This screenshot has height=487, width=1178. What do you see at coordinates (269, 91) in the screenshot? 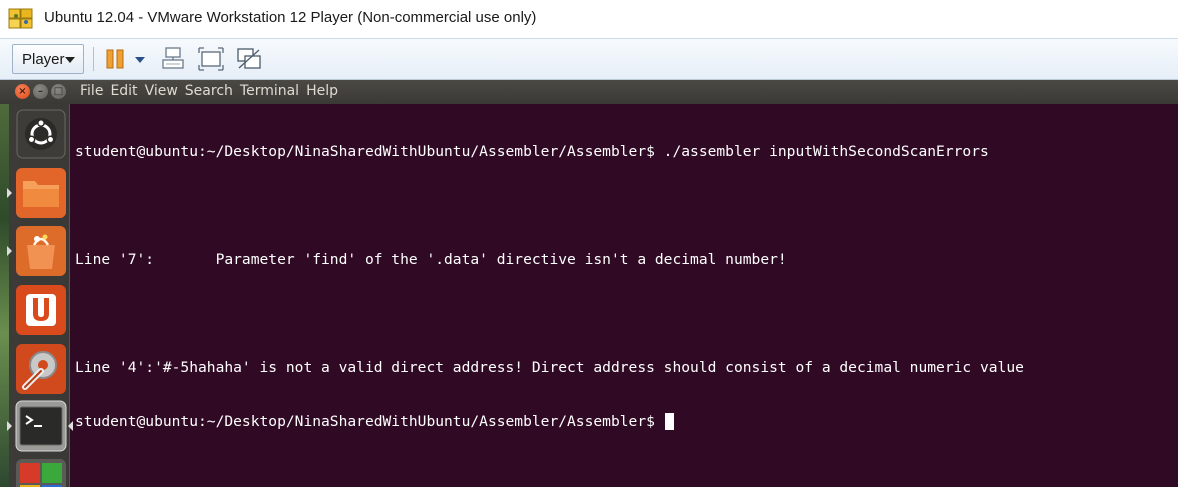
I see `menu-terminal: Terminal` at bounding box center [269, 91].